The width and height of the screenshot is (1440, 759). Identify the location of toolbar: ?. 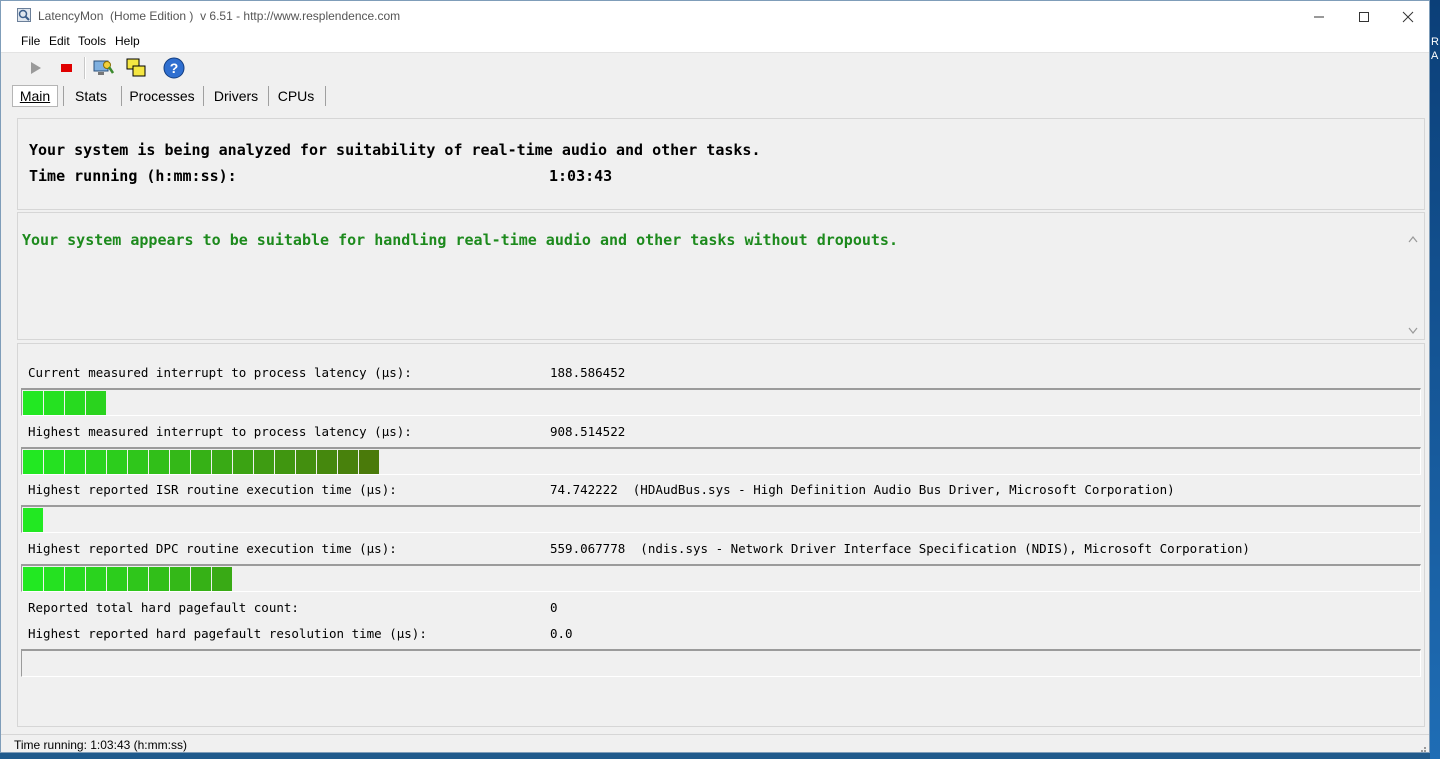
(715, 68).